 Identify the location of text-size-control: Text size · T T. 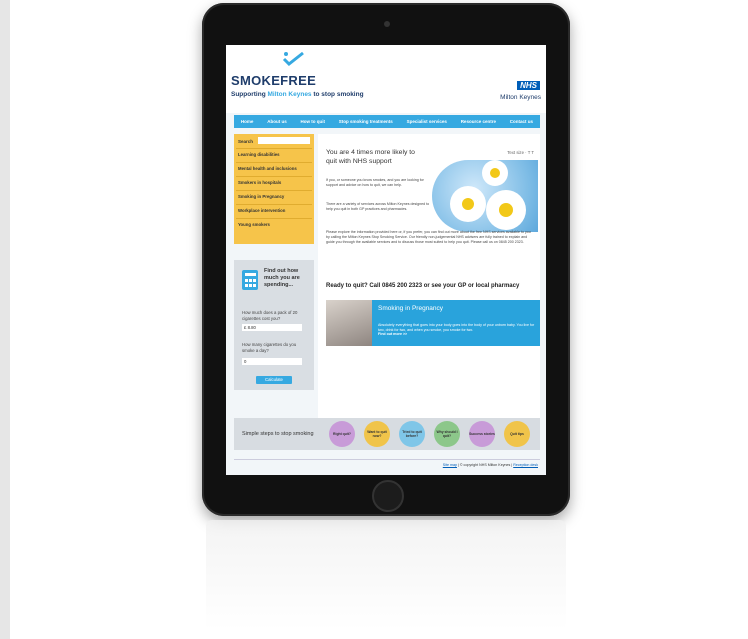
(520, 152).